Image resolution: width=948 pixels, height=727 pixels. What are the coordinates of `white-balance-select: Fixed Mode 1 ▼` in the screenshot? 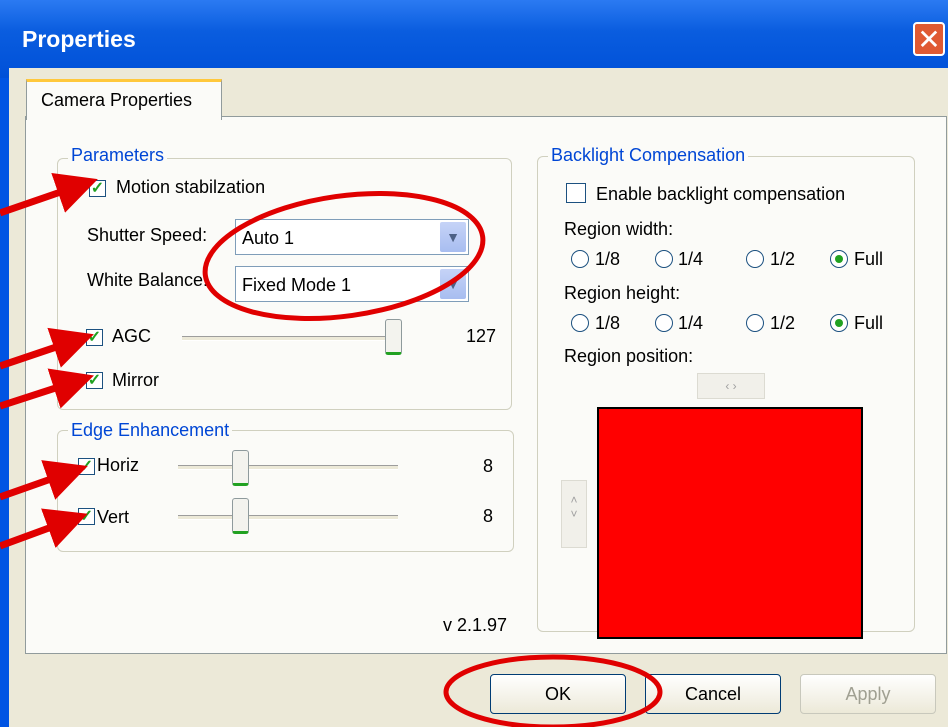 It's located at (352, 284).